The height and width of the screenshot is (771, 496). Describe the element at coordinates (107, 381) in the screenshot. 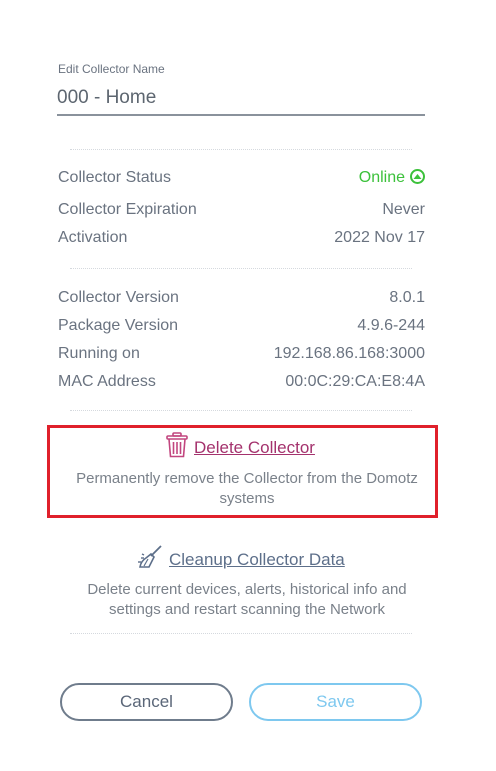

I see `mac-address-label: MAC Address` at that location.